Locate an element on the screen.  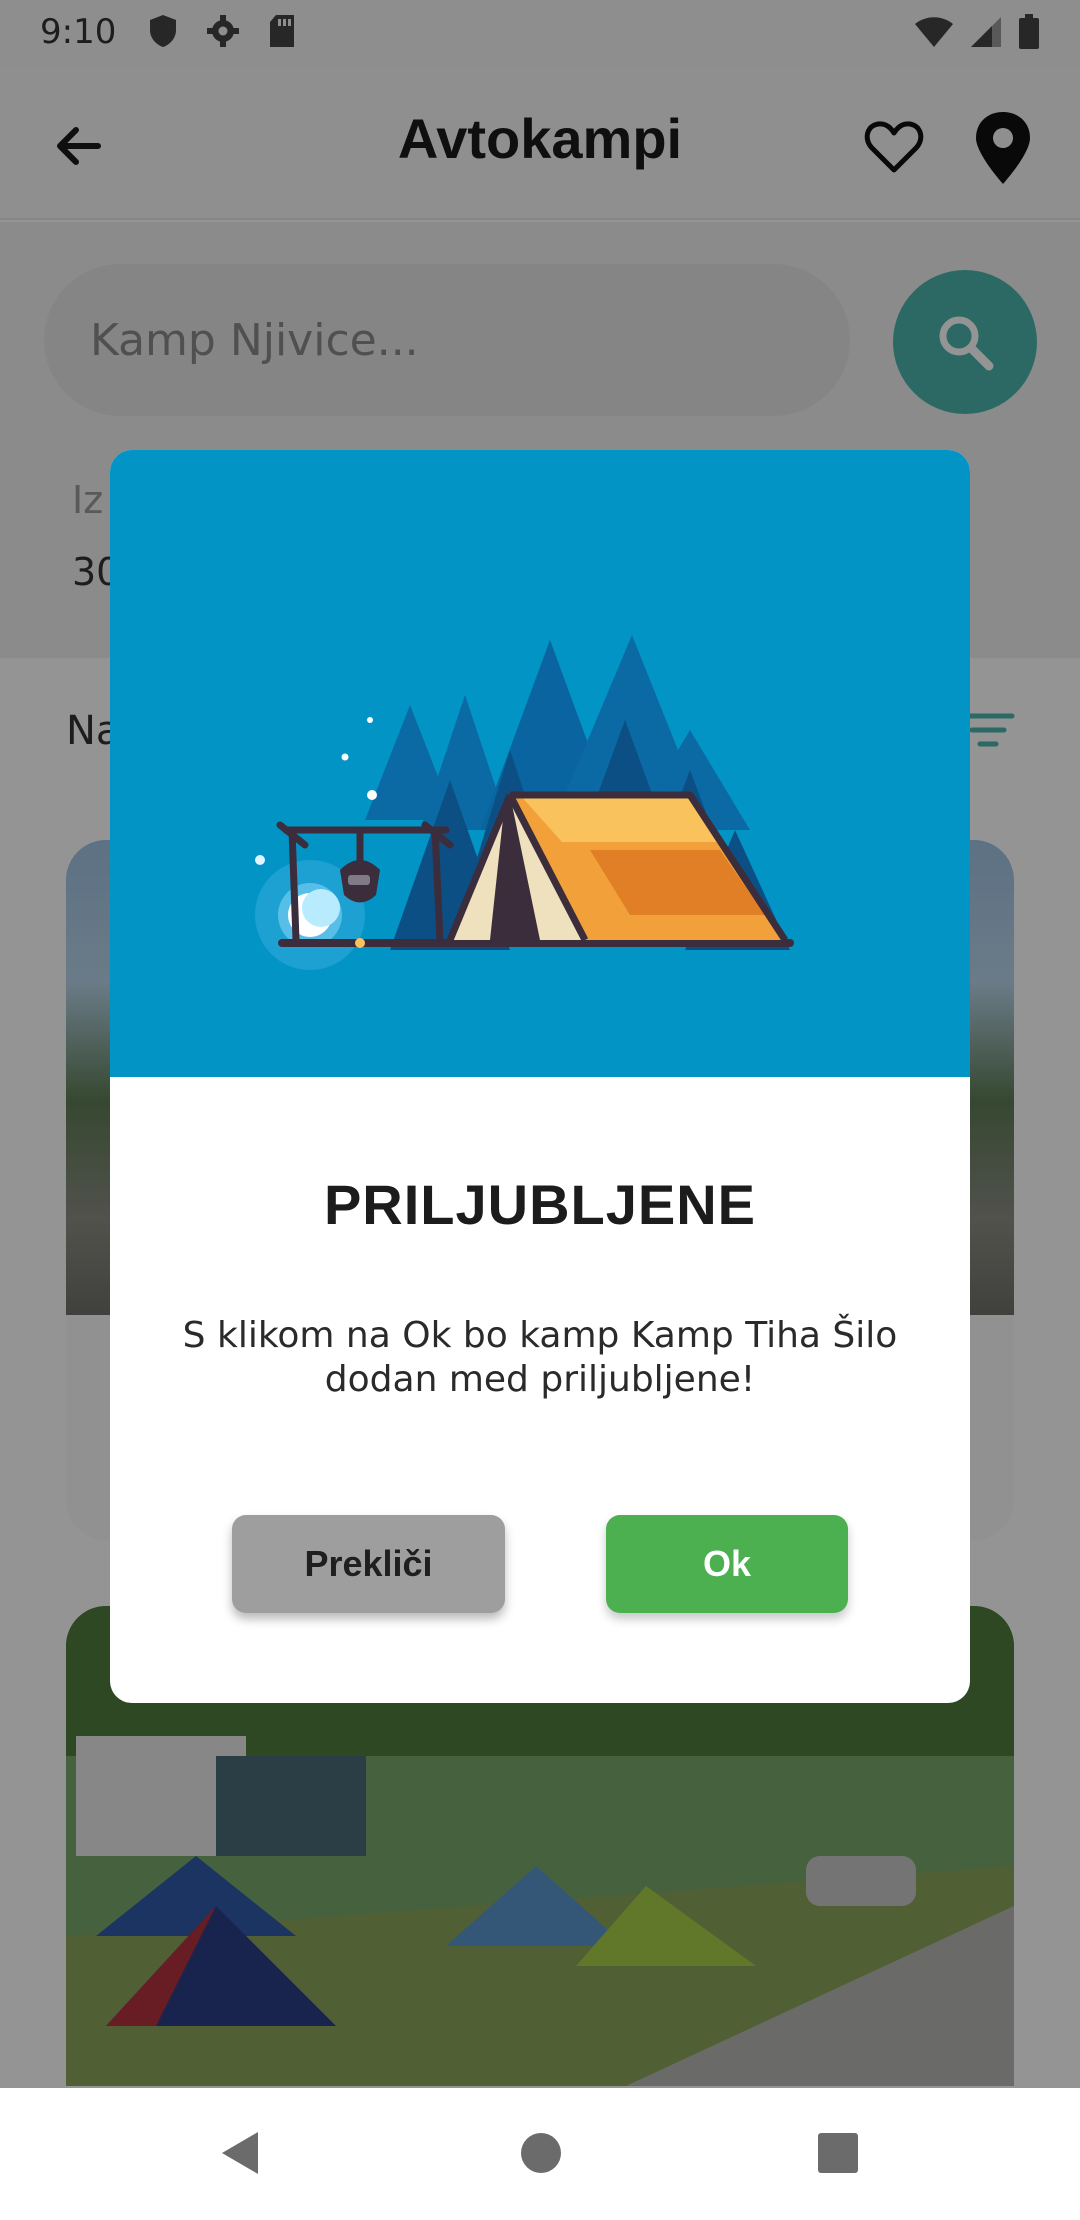
nav-home-icon is located at coordinates (541, 2153).